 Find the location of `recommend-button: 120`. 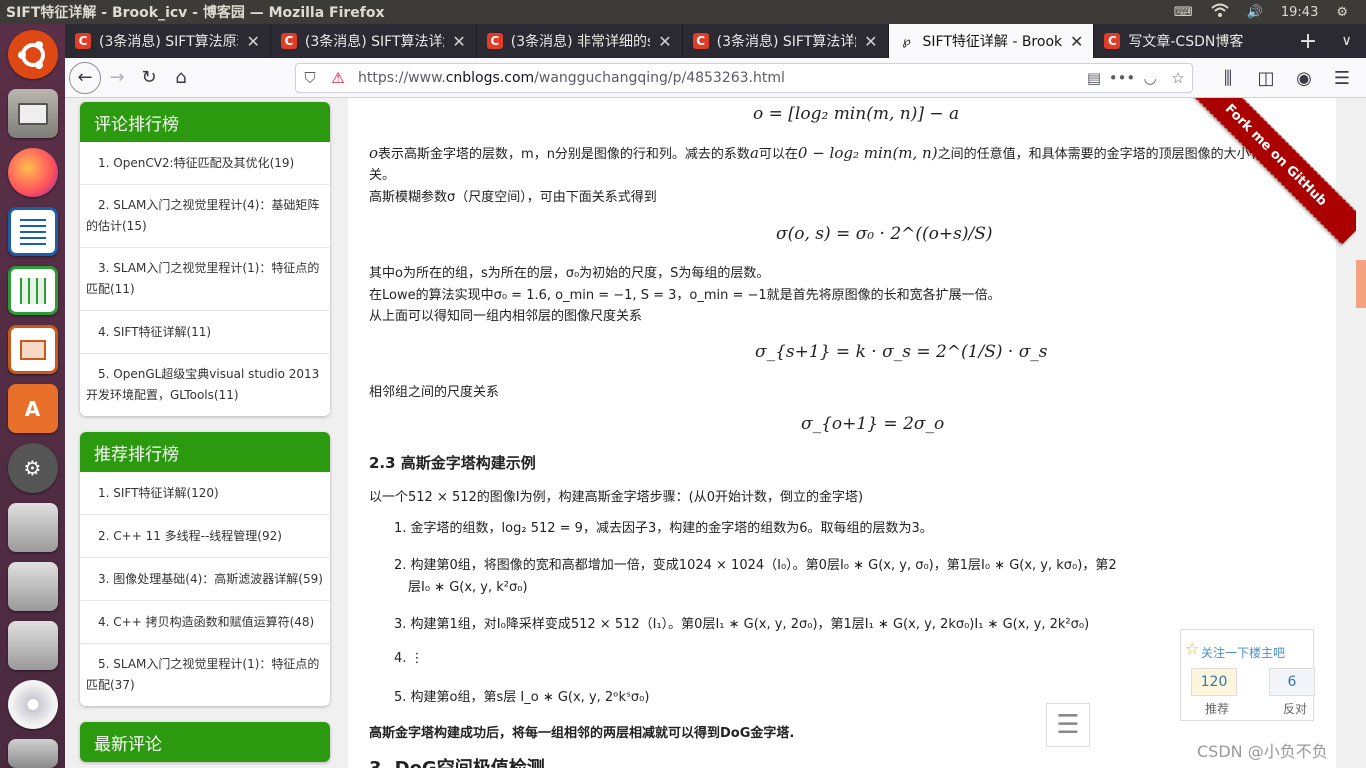

recommend-button: 120 is located at coordinates (1214, 682).